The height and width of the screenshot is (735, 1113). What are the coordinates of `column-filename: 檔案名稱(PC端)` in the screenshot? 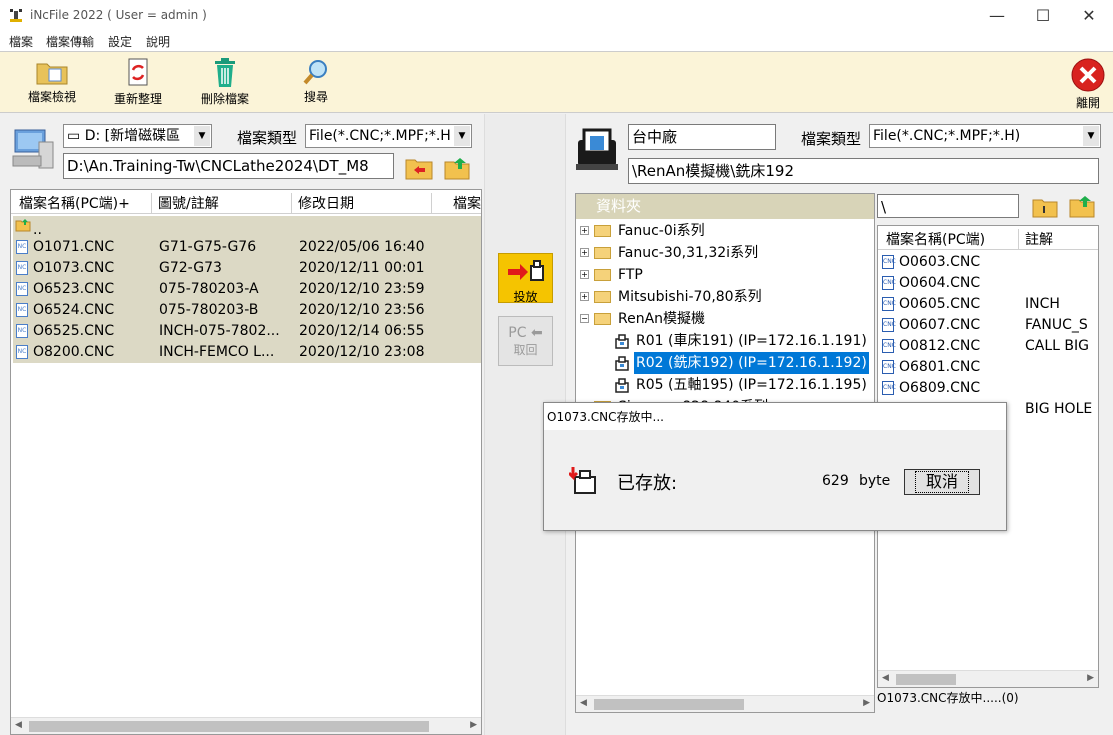 It's located at (949, 239).